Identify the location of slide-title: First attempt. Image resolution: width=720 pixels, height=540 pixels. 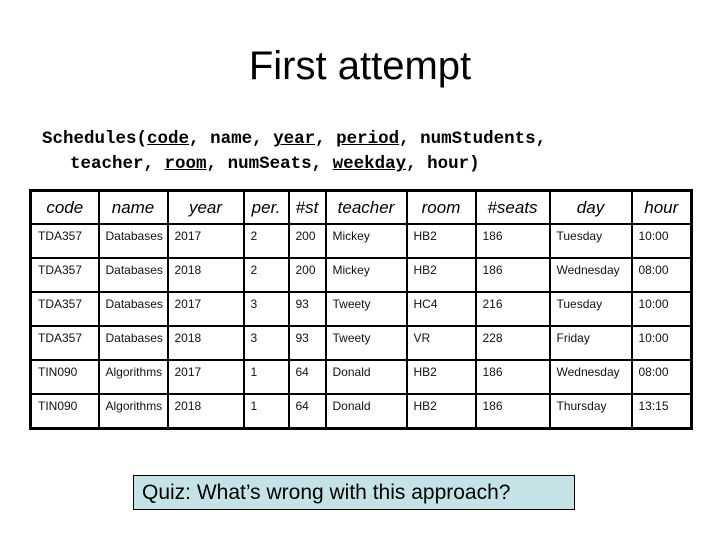
(360, 66).